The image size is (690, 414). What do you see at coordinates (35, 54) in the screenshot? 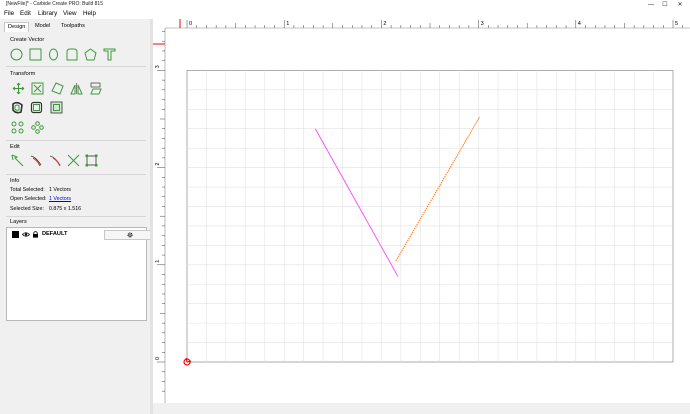
I see `rectangle-icon` at bounding box center [35, 54].